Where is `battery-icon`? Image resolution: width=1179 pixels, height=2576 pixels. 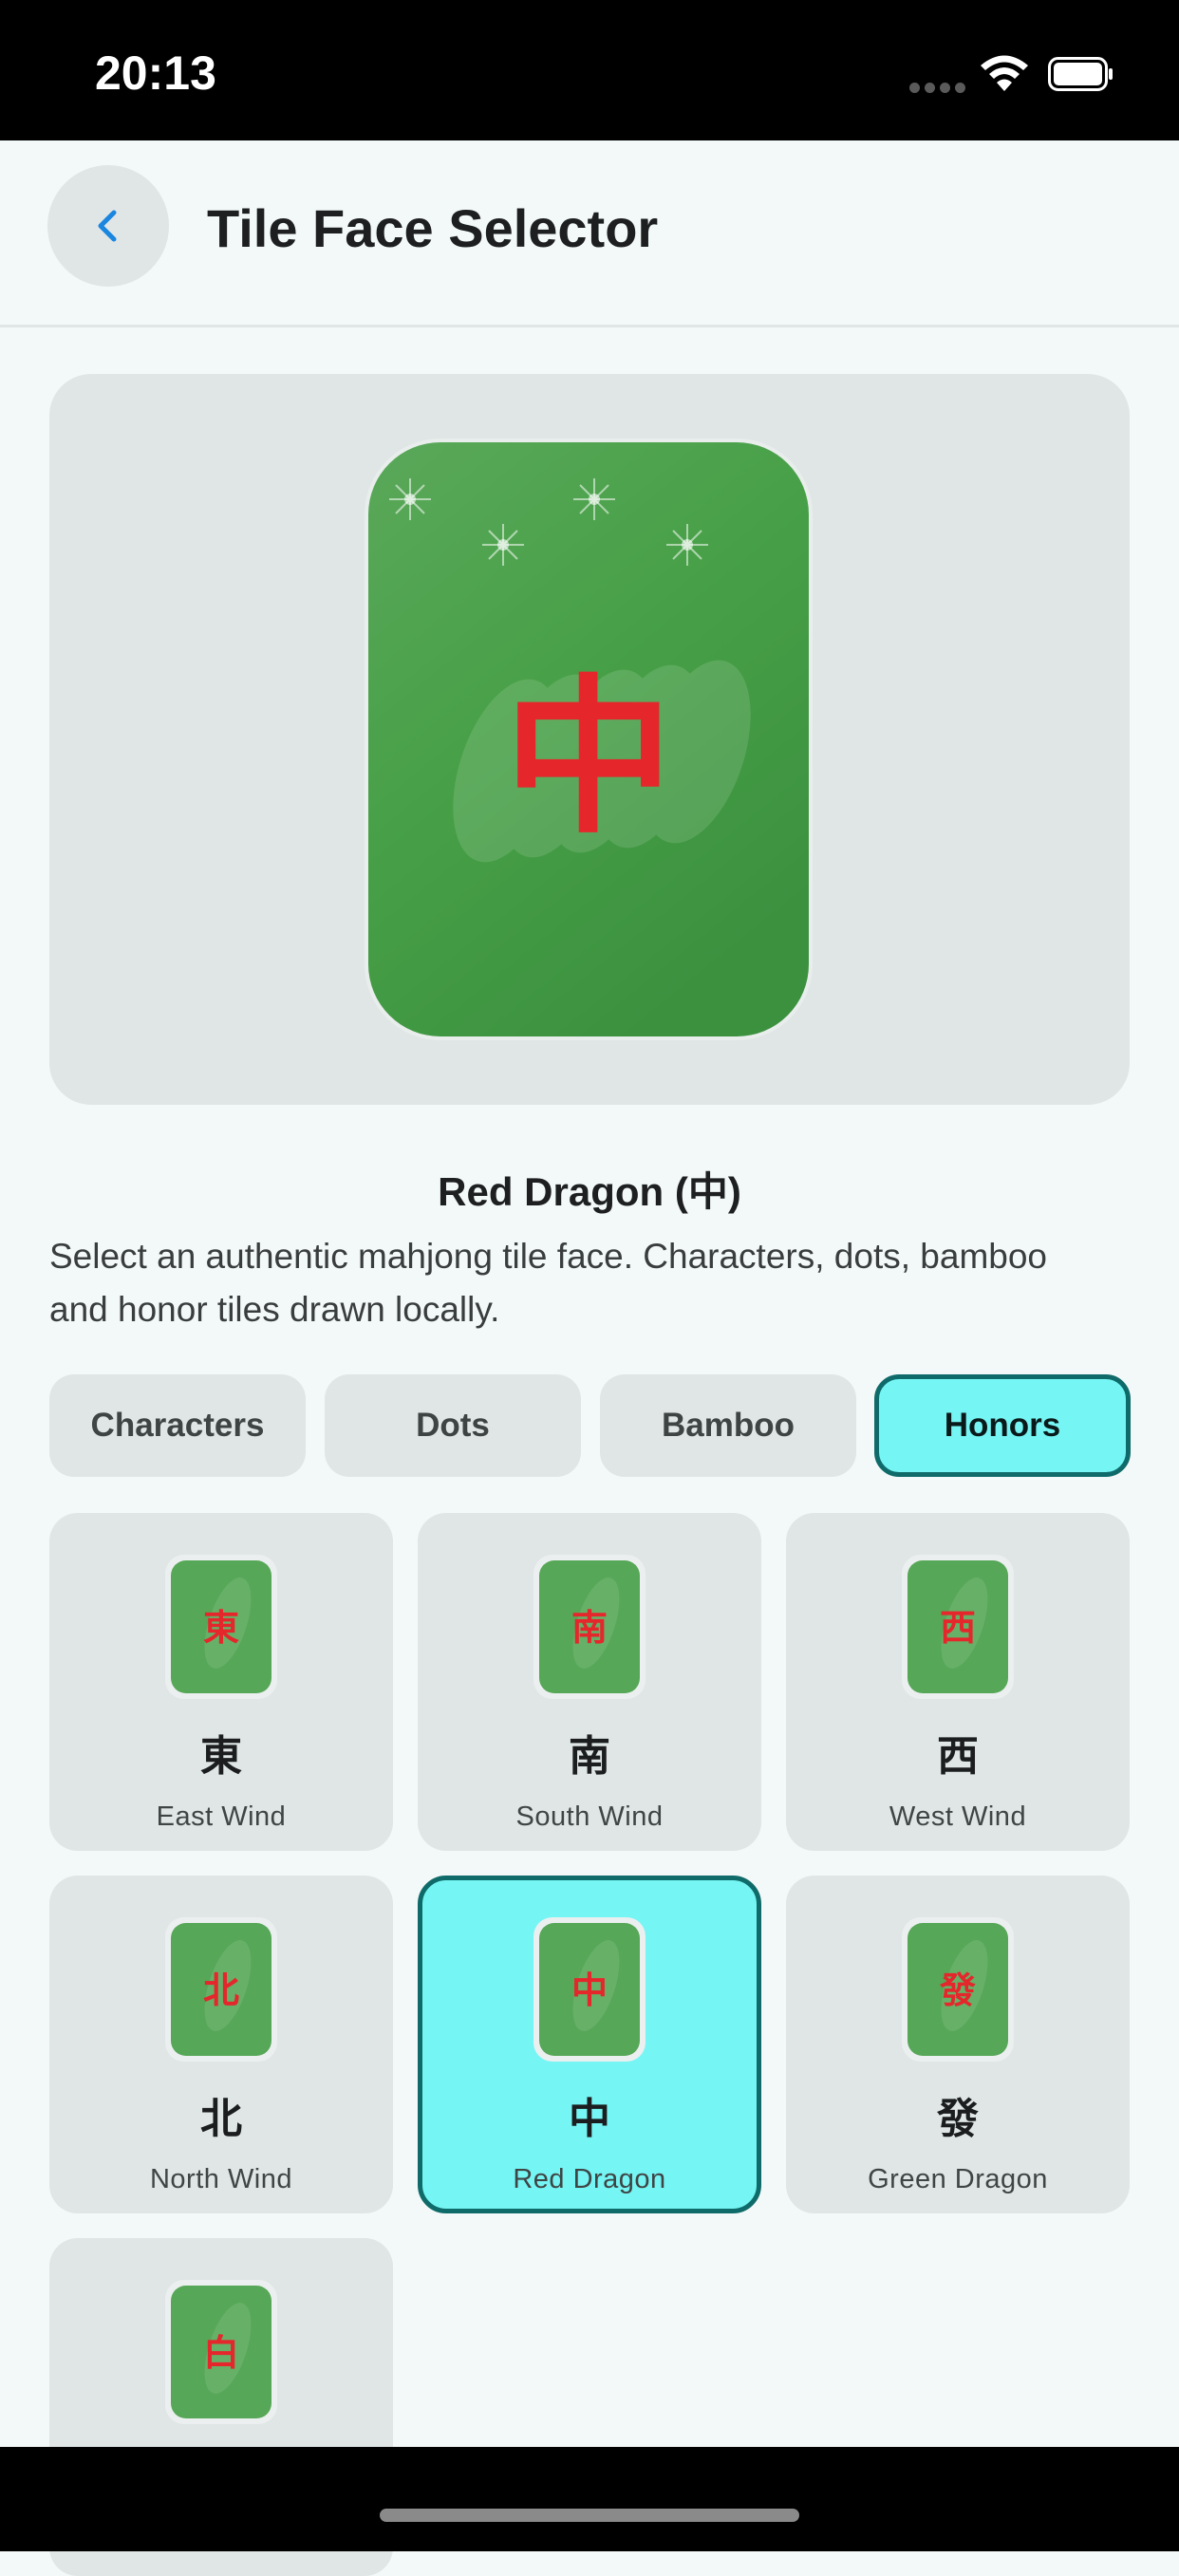
battery-icon is located at coordinates (1080, 74).